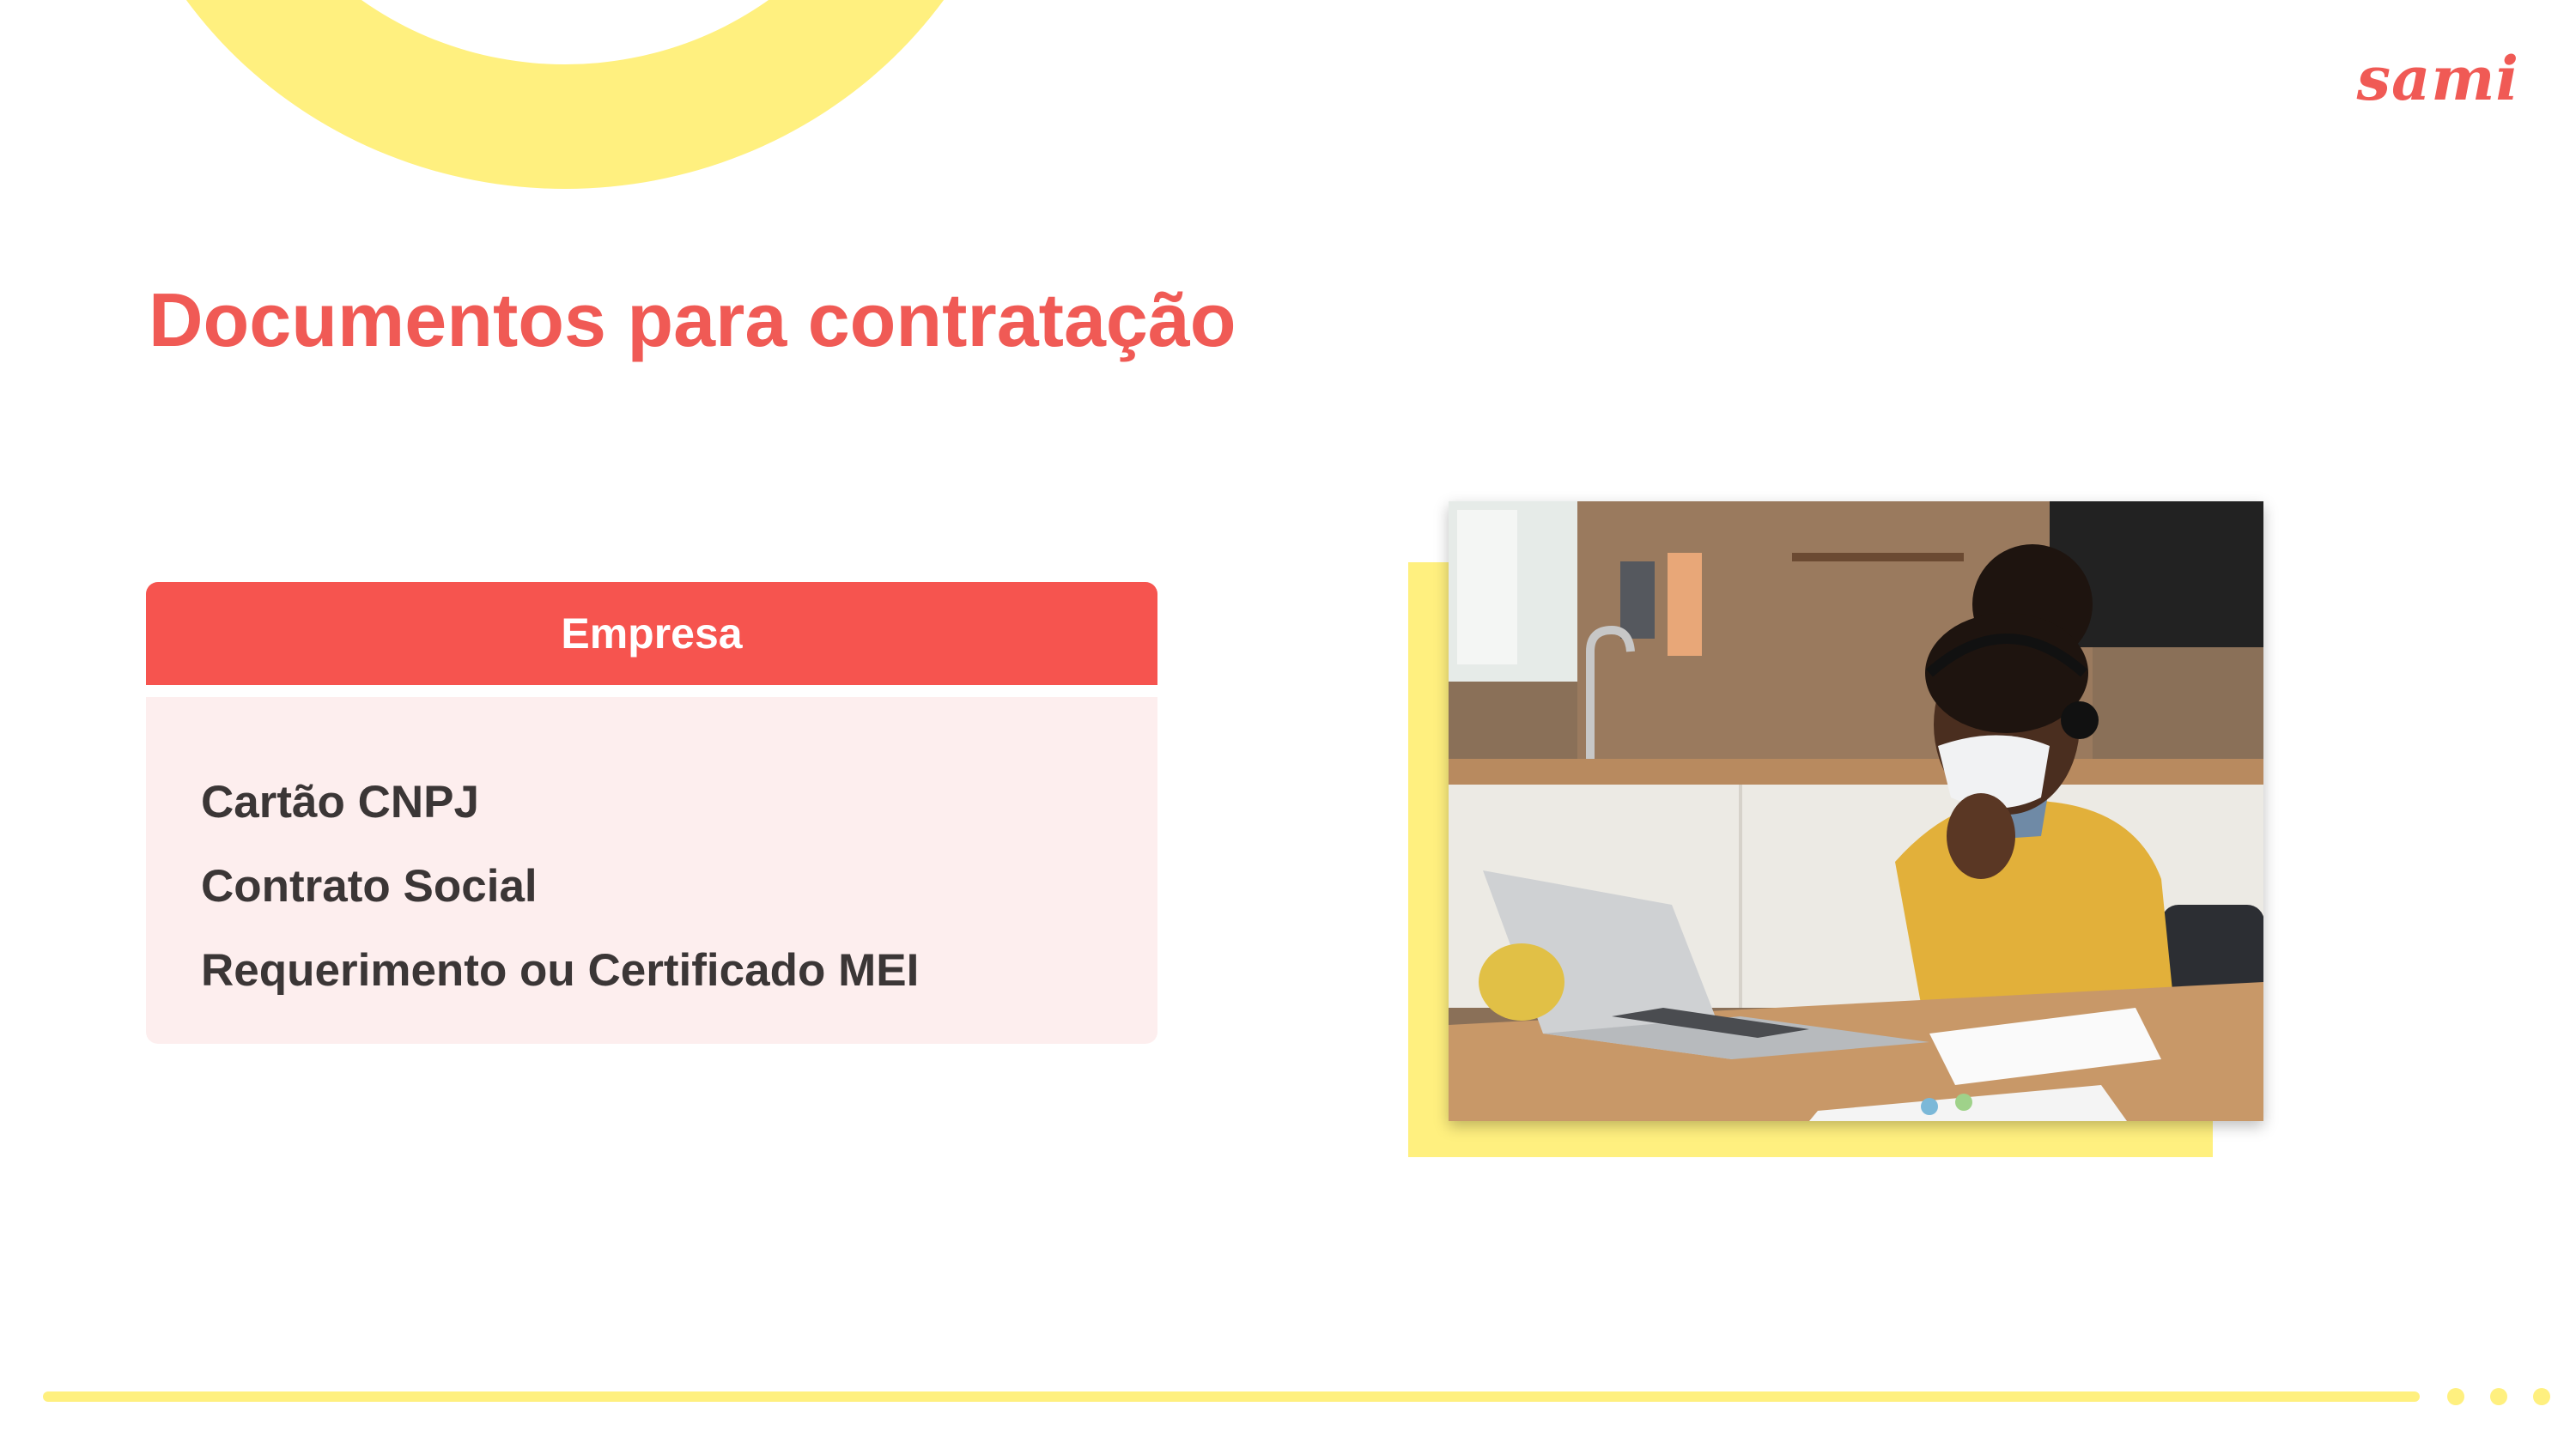 The image size is (2576, 1449). What do you see at coordinates (565, 94) in the screenshot?
I see `decorative-yellow-arc` at bounding box center [565, 94].